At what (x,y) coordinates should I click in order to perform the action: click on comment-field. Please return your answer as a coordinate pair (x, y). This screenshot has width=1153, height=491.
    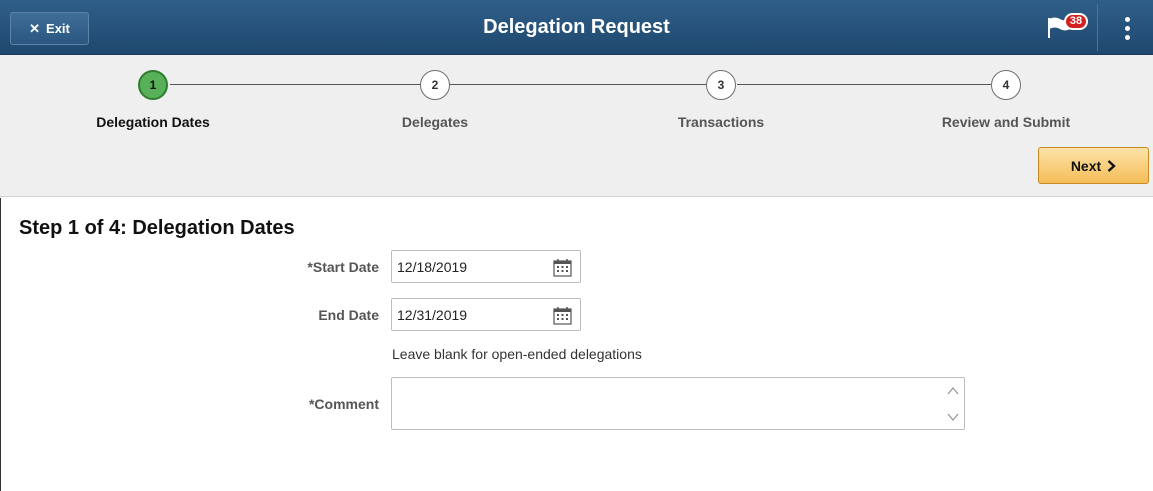
    Looking at the image, I should click on (678, 403).